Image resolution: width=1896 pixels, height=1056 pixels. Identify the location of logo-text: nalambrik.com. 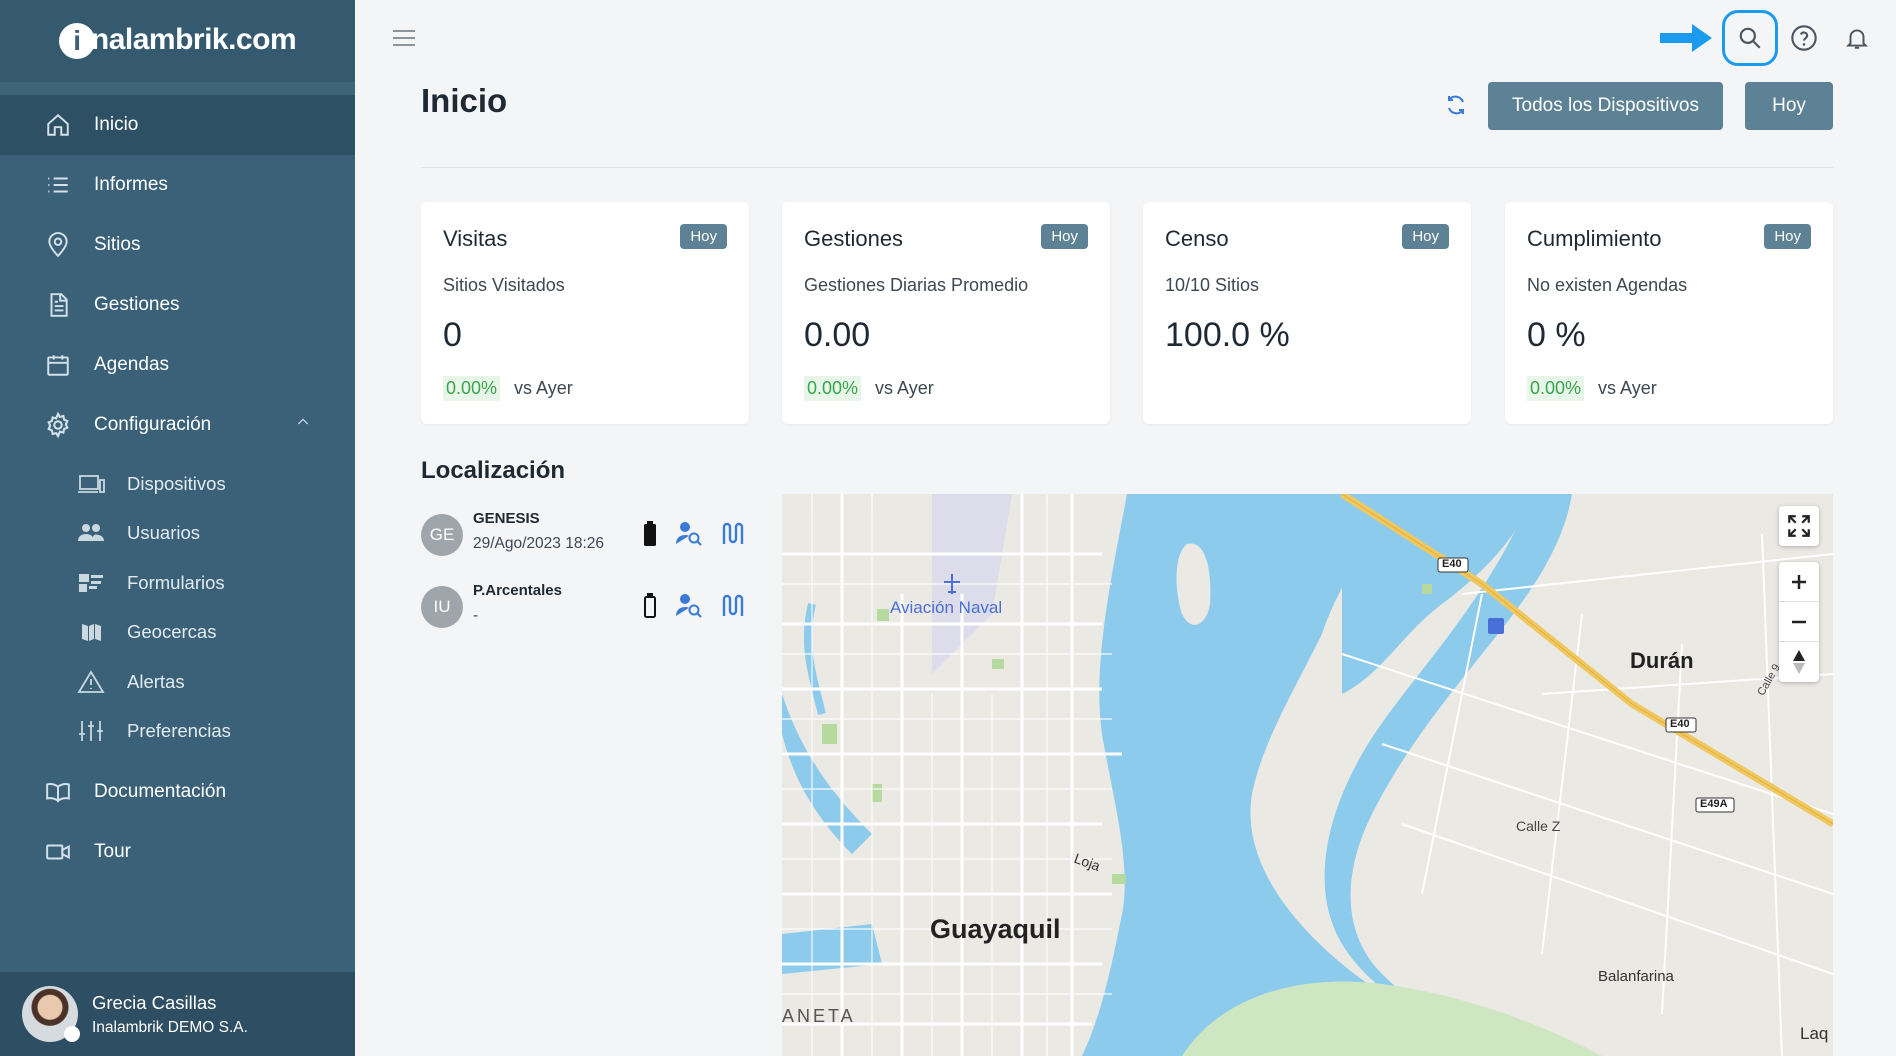
(193, 39).